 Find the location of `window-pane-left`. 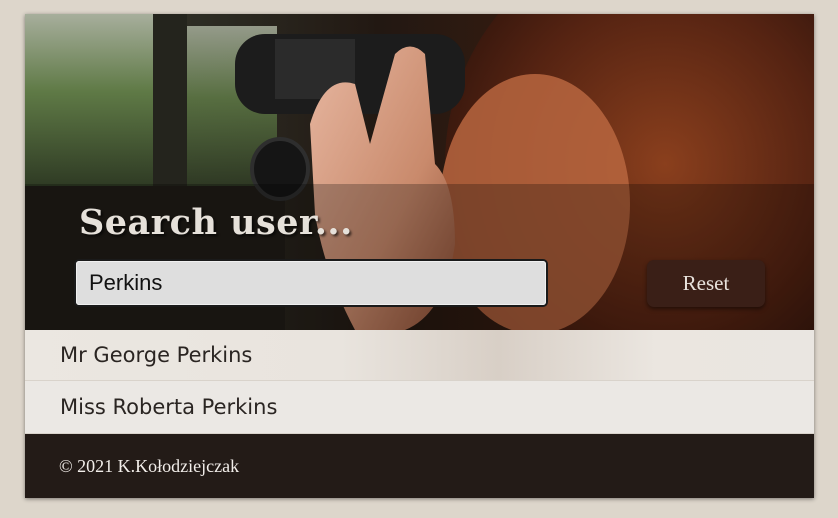

window-pane-left is located at coordinates (89, 100).